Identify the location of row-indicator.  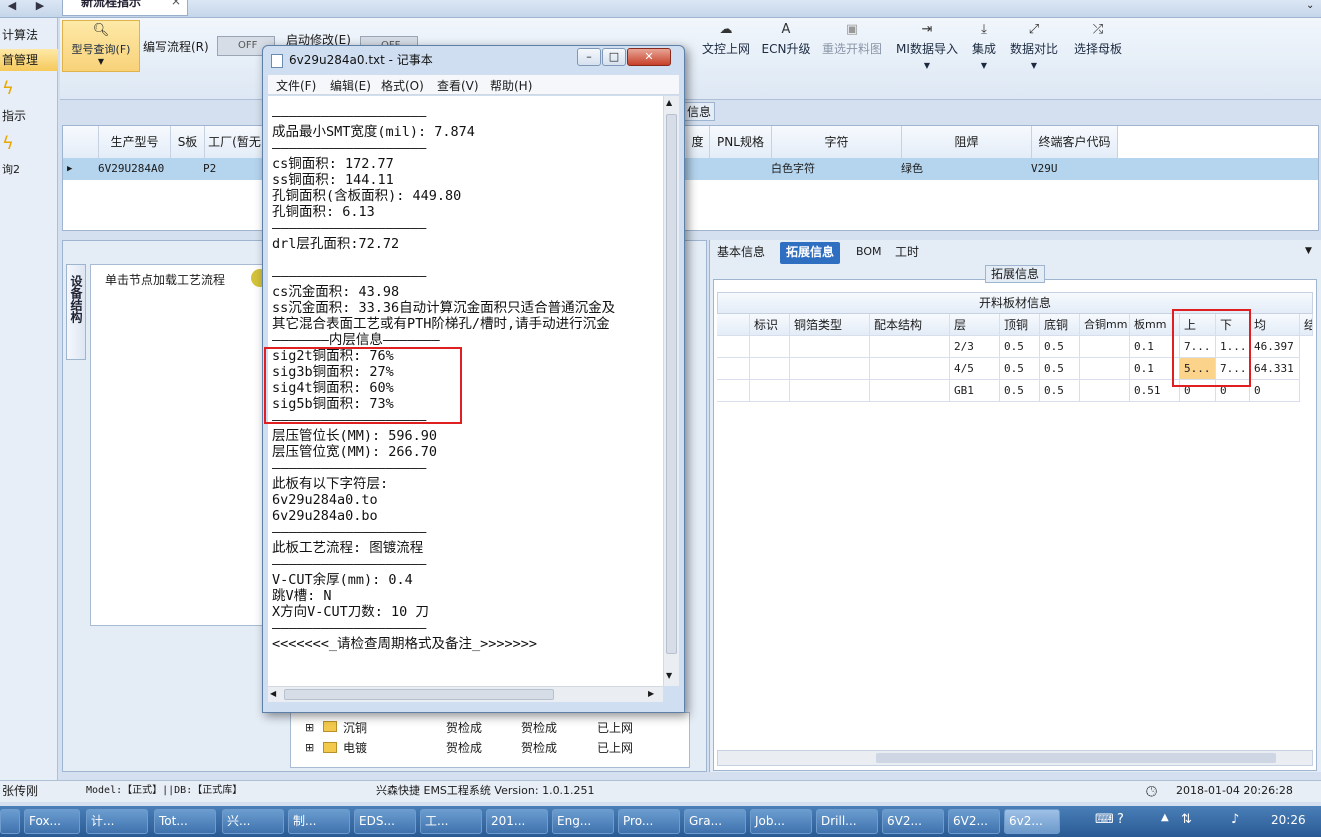
(733, 347).